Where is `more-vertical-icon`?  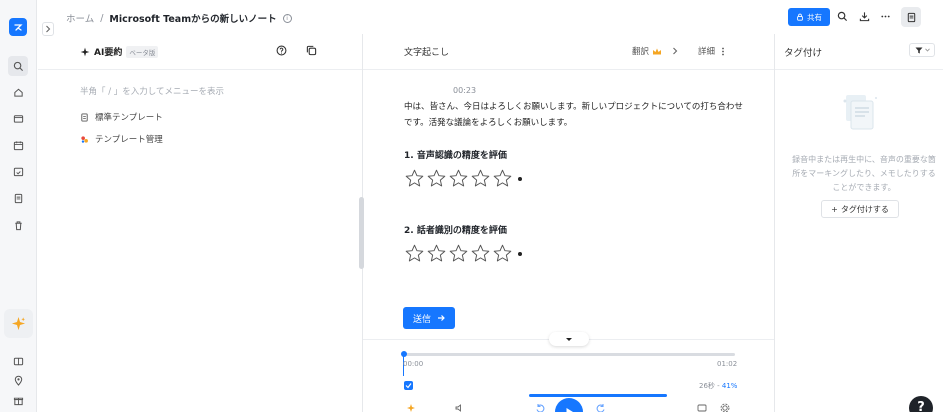 more-vertical-icon is located at coordinates (723, 51).